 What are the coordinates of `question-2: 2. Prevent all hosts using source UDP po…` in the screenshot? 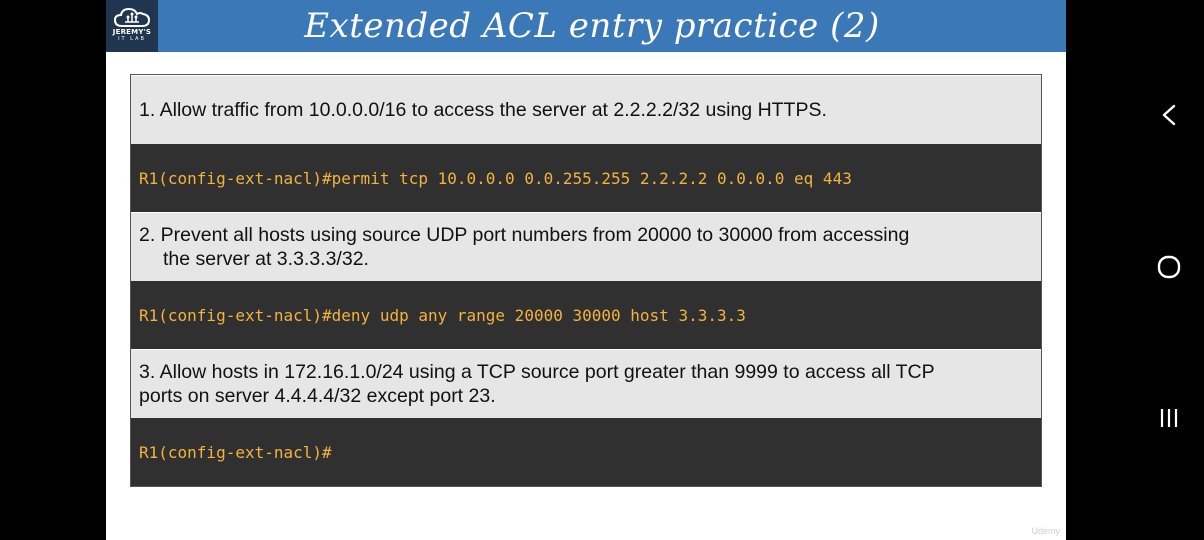 It's located at (586, 246).